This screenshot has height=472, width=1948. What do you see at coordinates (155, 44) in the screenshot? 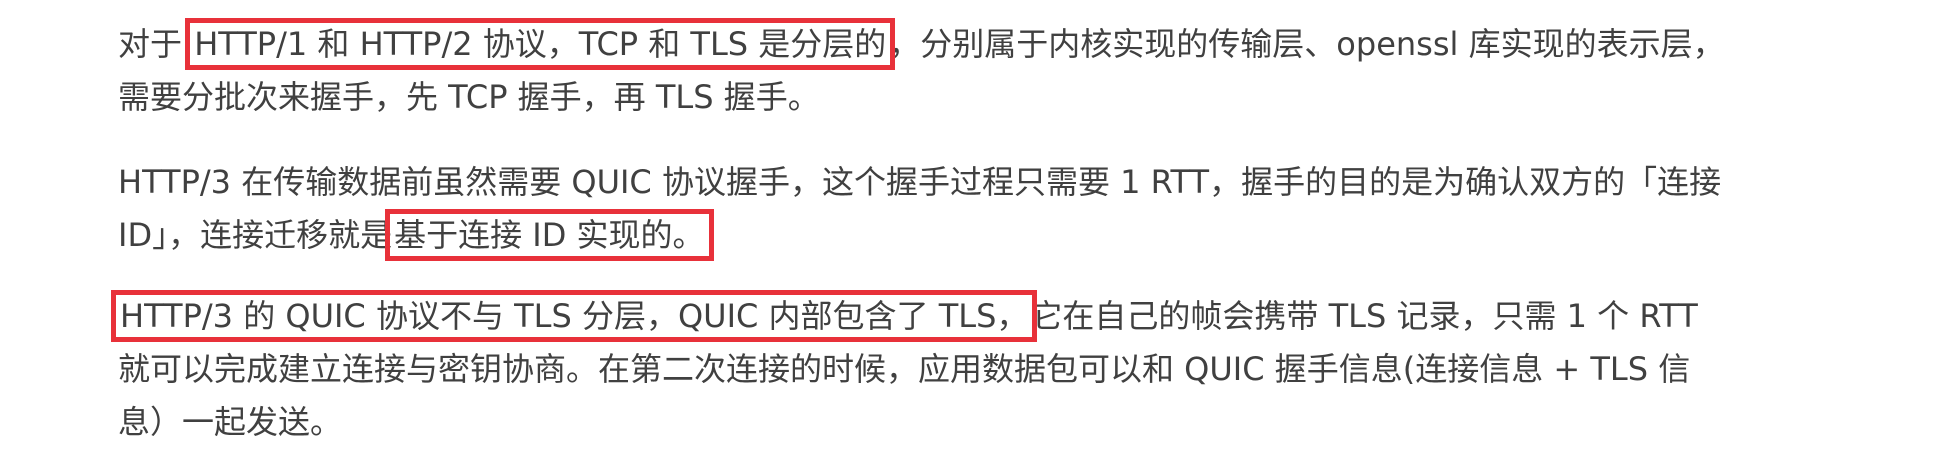
I see `paragraph-1-text: 对于` at bounding box center [155, 44].